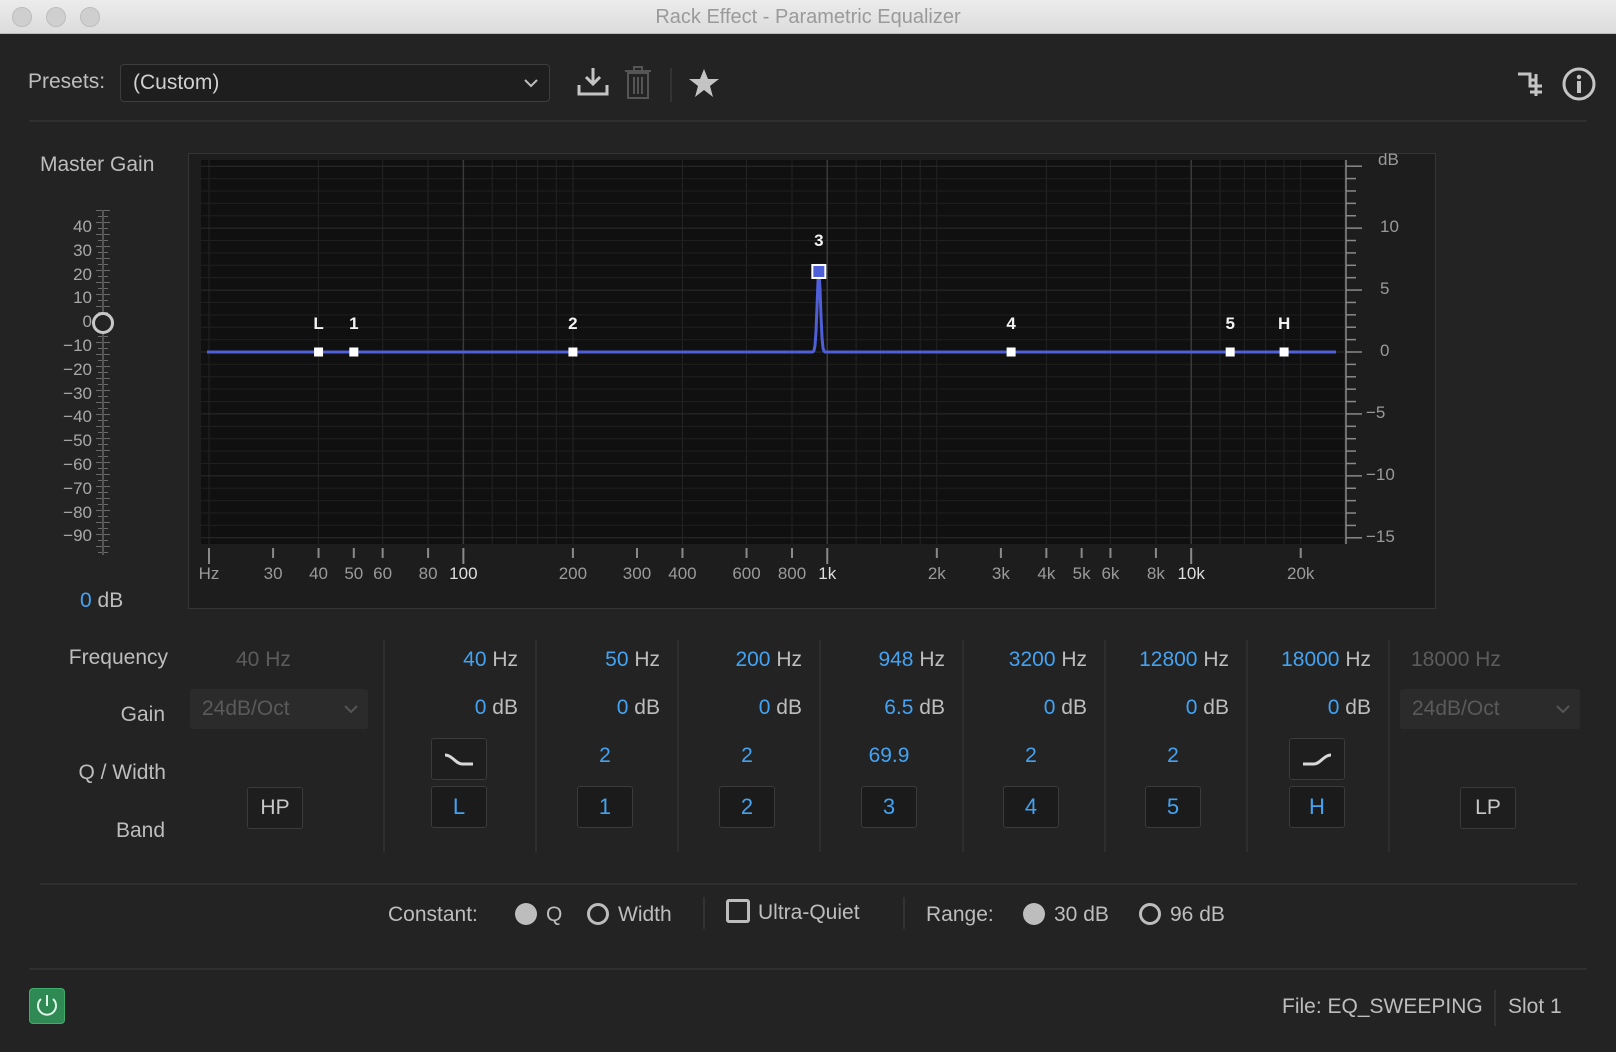 Image resolution: width=1616 pixels, height=1052 pixels. Describe the element at coordinates (490, 660) in the screenshot. I see `band-l-frequency: 40 Hz` at that location.